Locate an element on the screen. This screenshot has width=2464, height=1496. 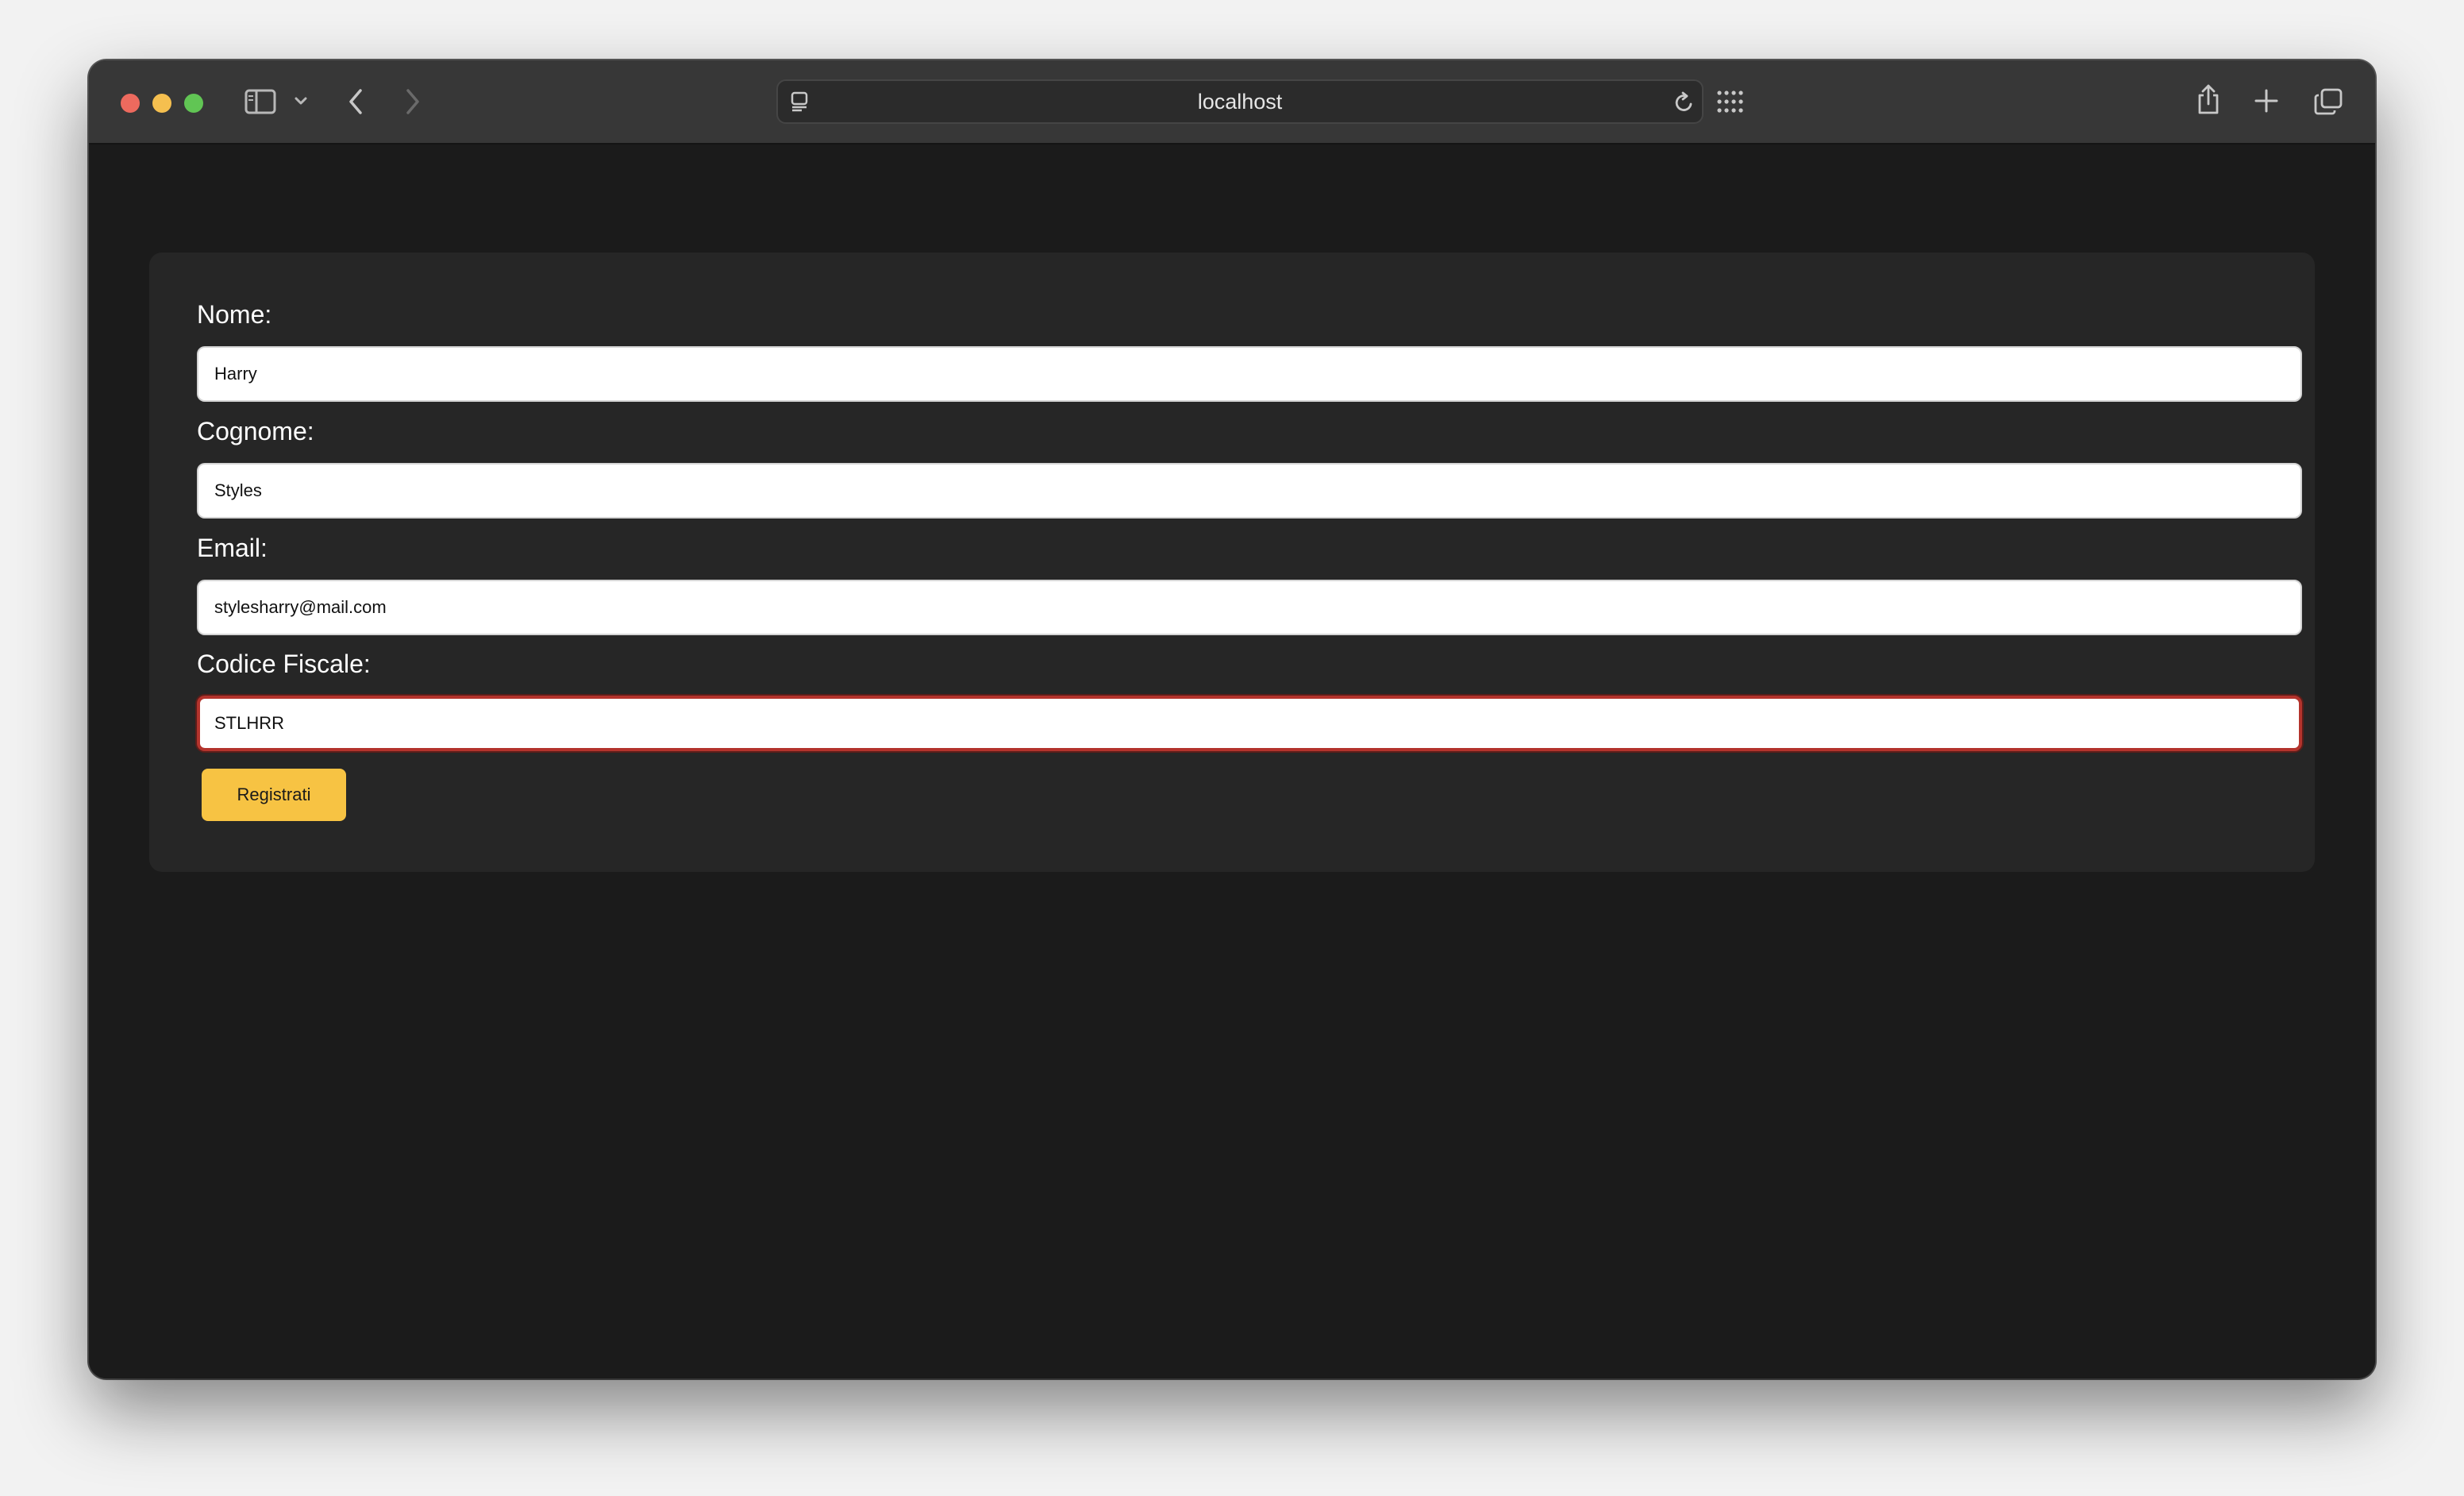
back-arrow-icon is located at coordinates (356, 101).